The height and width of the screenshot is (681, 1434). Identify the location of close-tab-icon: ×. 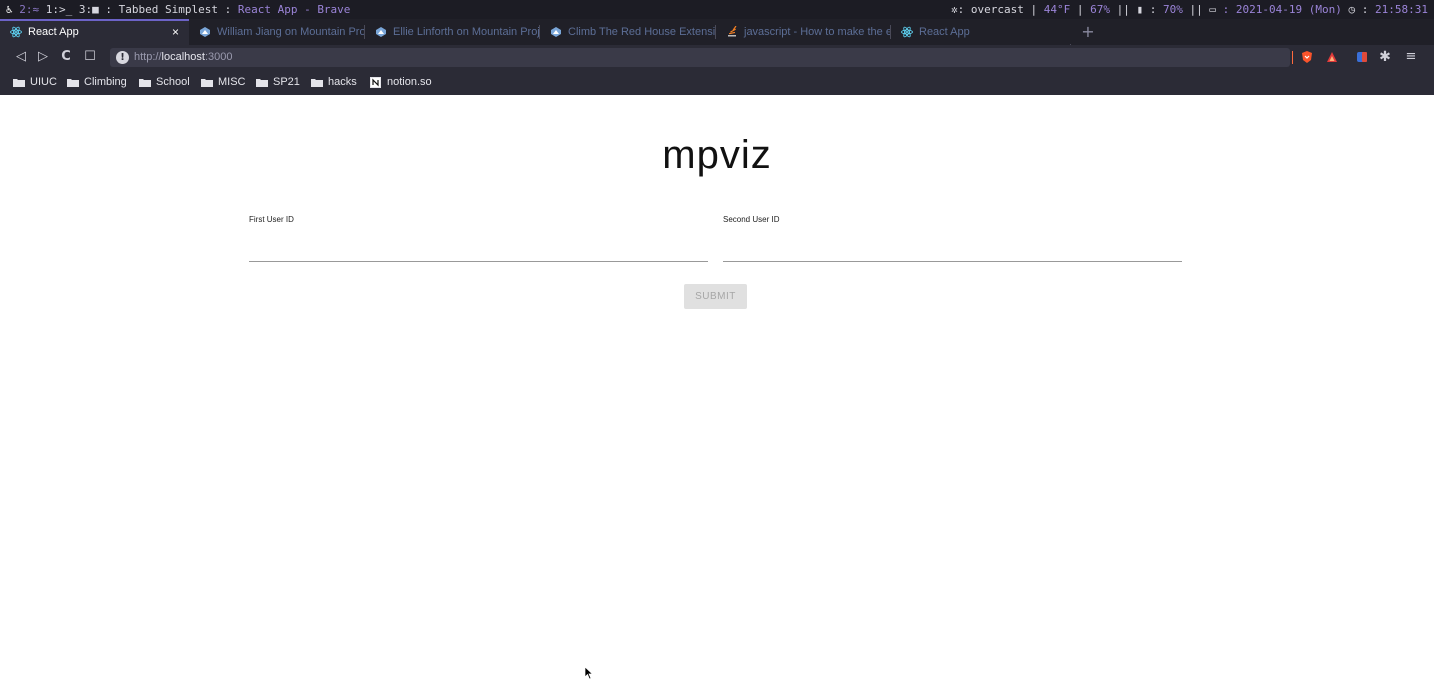
(175, 32).